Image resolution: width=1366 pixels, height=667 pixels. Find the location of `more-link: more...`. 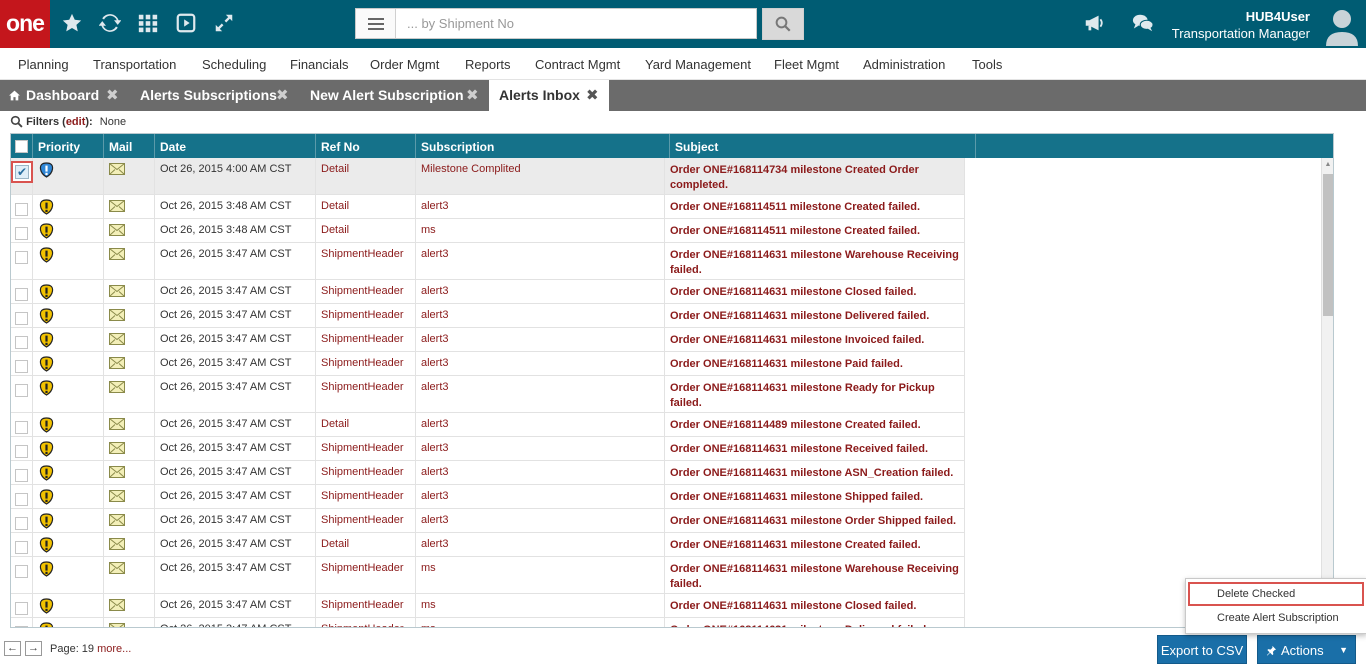

more-link: more... is located at coordinates (114, 649).